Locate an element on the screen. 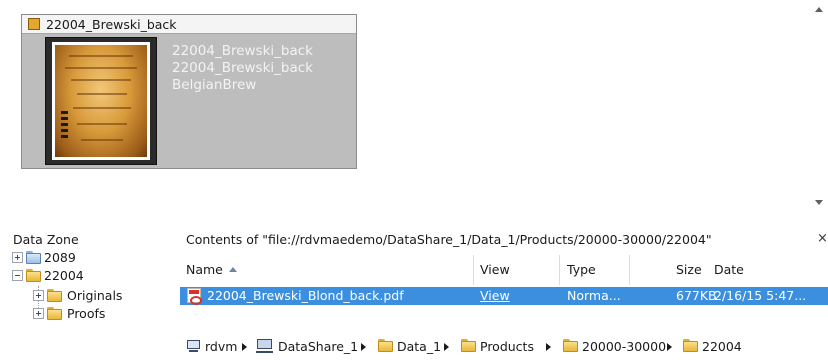  scroll-down-arrow-icon is located at coordinates (819, 202).